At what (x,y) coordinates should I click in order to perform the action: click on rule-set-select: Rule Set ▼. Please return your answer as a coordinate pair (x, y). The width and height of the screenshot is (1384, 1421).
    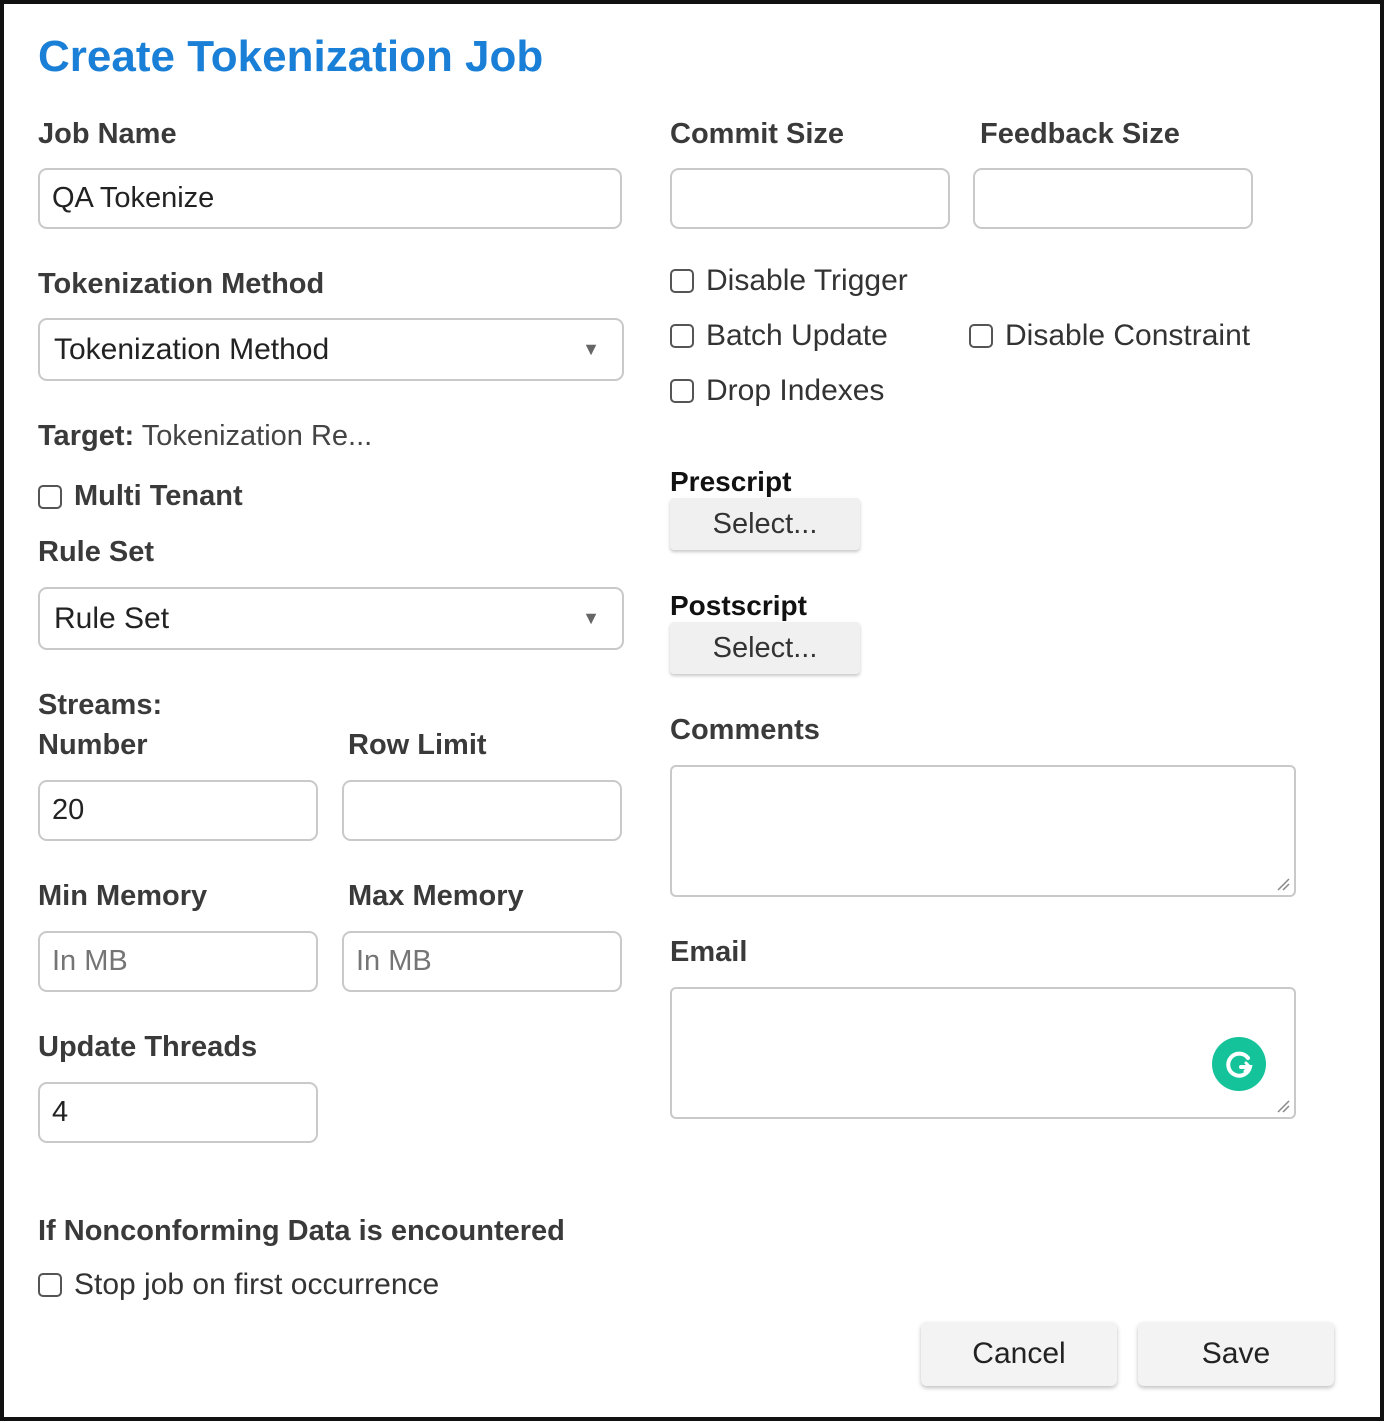
    Looking at the image, I should click on (331, 618).